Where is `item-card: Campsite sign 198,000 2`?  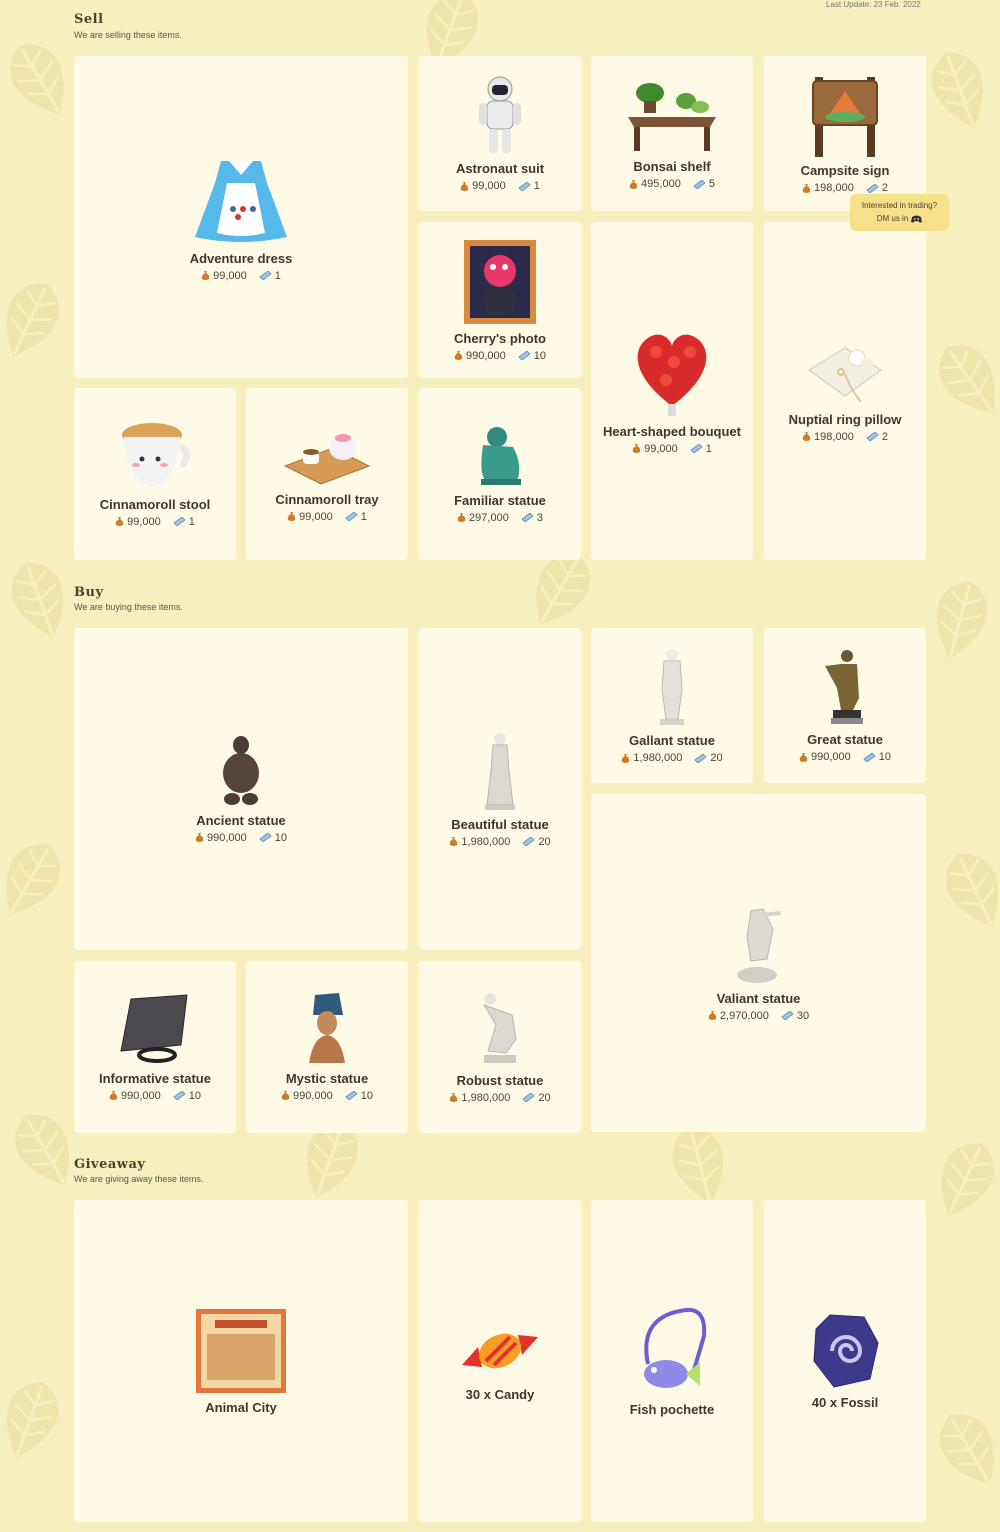 item-card: Campsite sign 198,000 2 is located at coordinates (845, 133).